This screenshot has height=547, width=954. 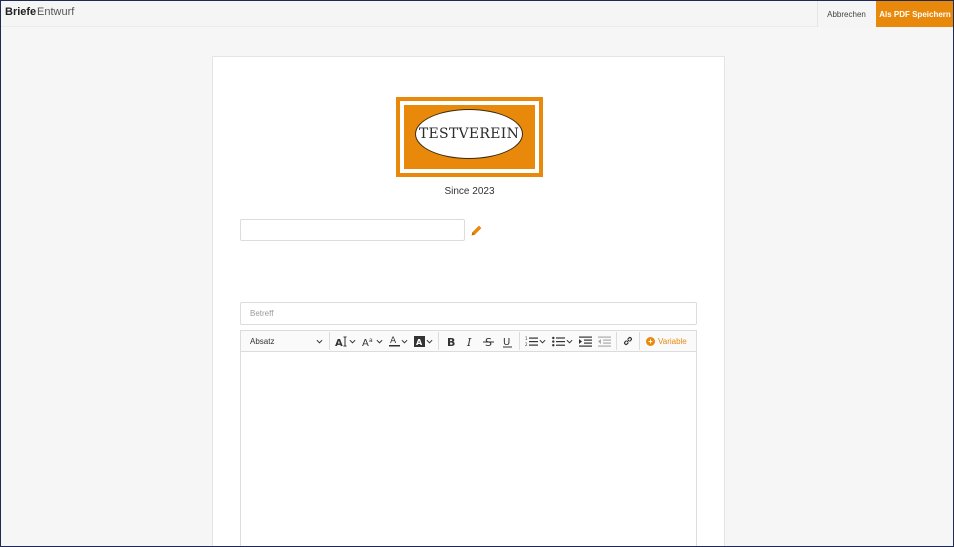 I want to click on insert-variable-button: + Variable, so click(x=666, y=341).